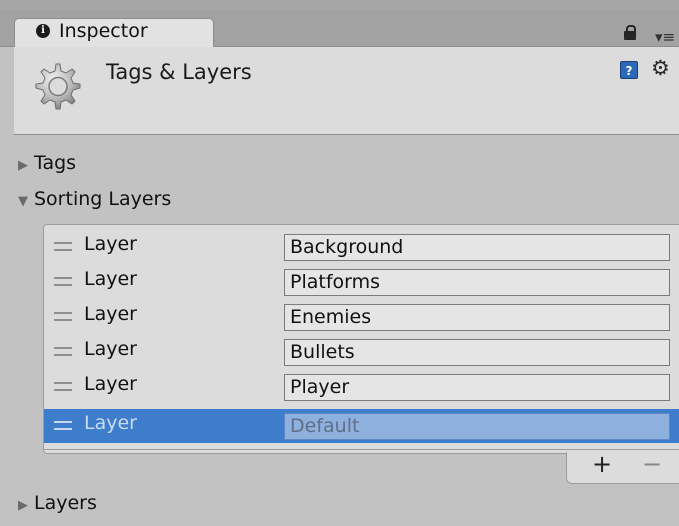 This screenshot has height=526, width=679. I want to click on tab-inspector: i Inspector, so click(114, 32).